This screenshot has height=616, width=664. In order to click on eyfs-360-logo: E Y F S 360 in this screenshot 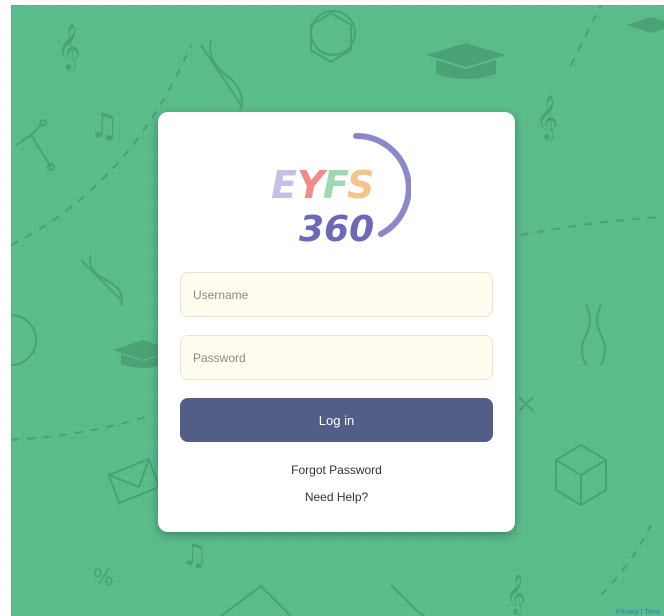, I will do `click(341, 189)`.